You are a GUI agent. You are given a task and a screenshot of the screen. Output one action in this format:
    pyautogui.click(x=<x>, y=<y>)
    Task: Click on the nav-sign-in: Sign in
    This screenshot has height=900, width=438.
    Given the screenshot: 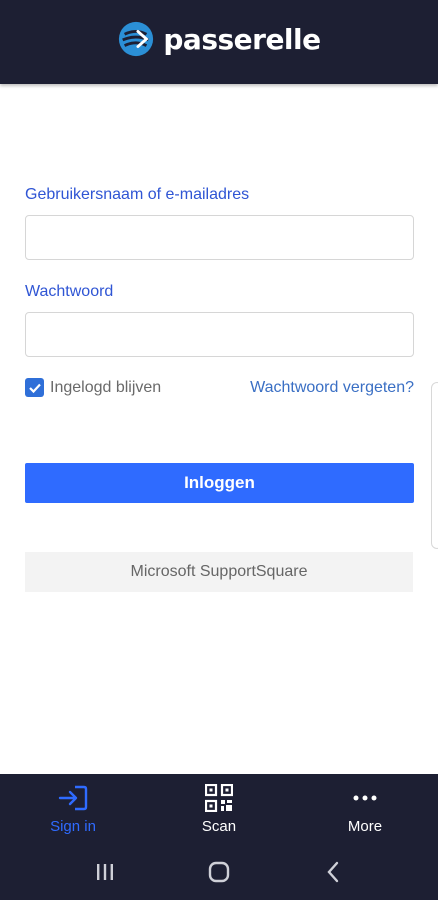 What is the action you would take?
    pyautogui.click(x=73, y=809)
    